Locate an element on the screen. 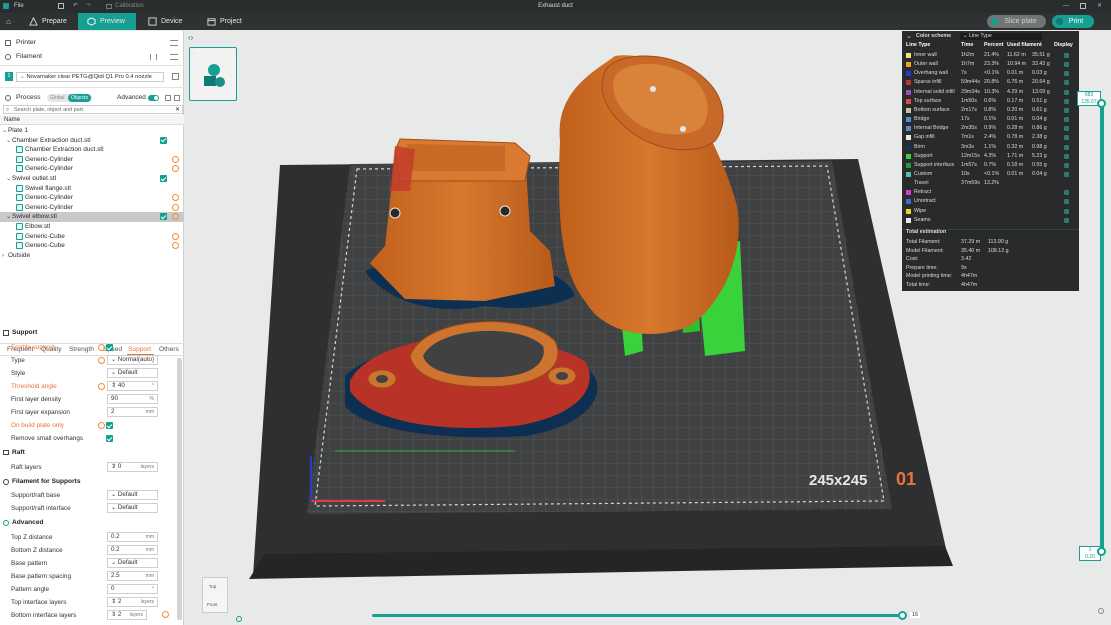  toggle-objects: Objects is located at coordinates (79, 98).